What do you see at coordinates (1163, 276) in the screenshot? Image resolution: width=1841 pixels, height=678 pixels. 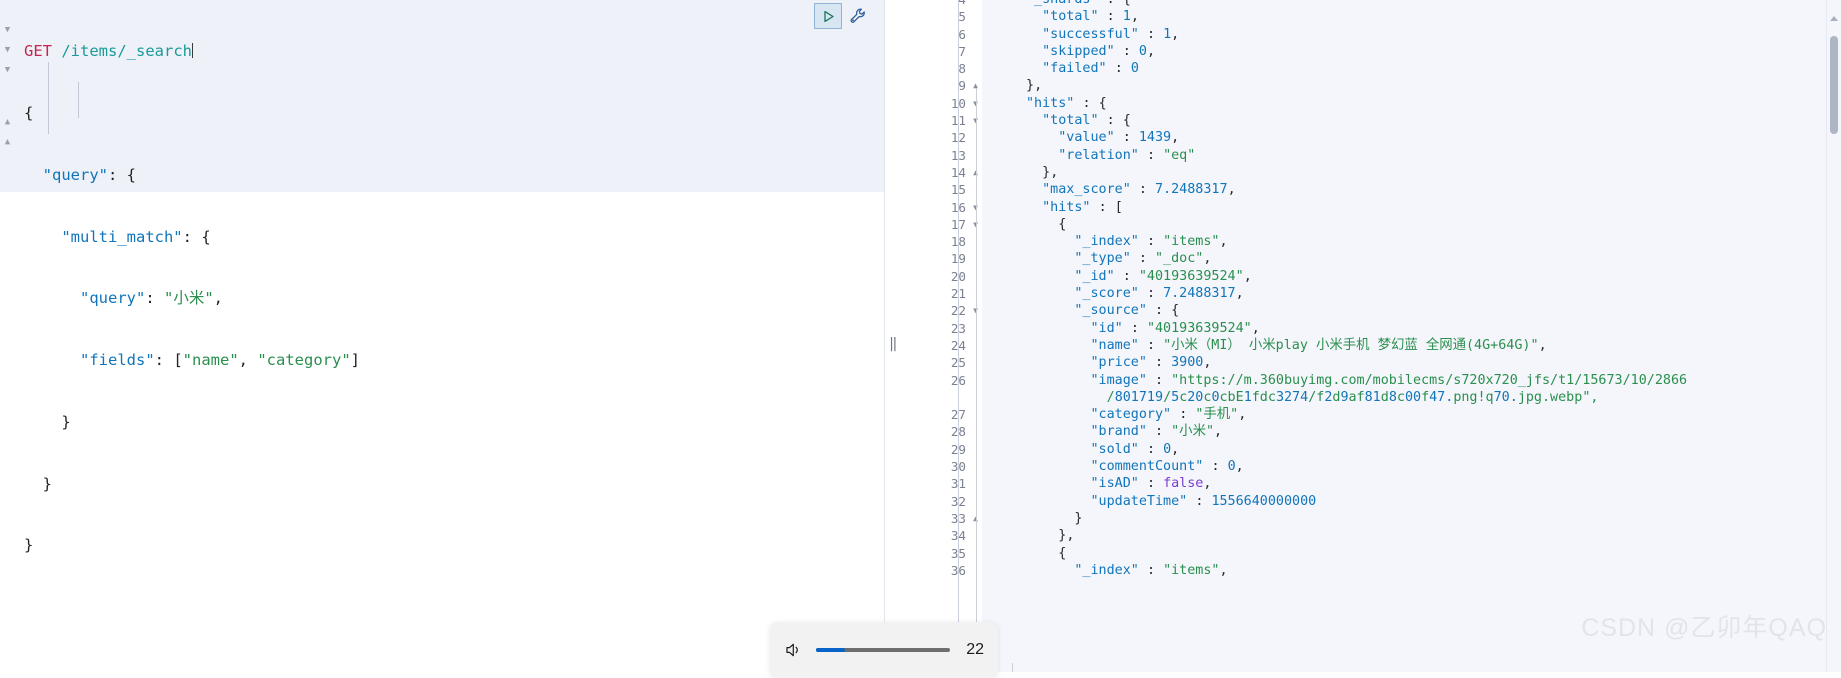 I see `response-code-line: "_id" : "40193639524",` at bounding box center [1163, 276].